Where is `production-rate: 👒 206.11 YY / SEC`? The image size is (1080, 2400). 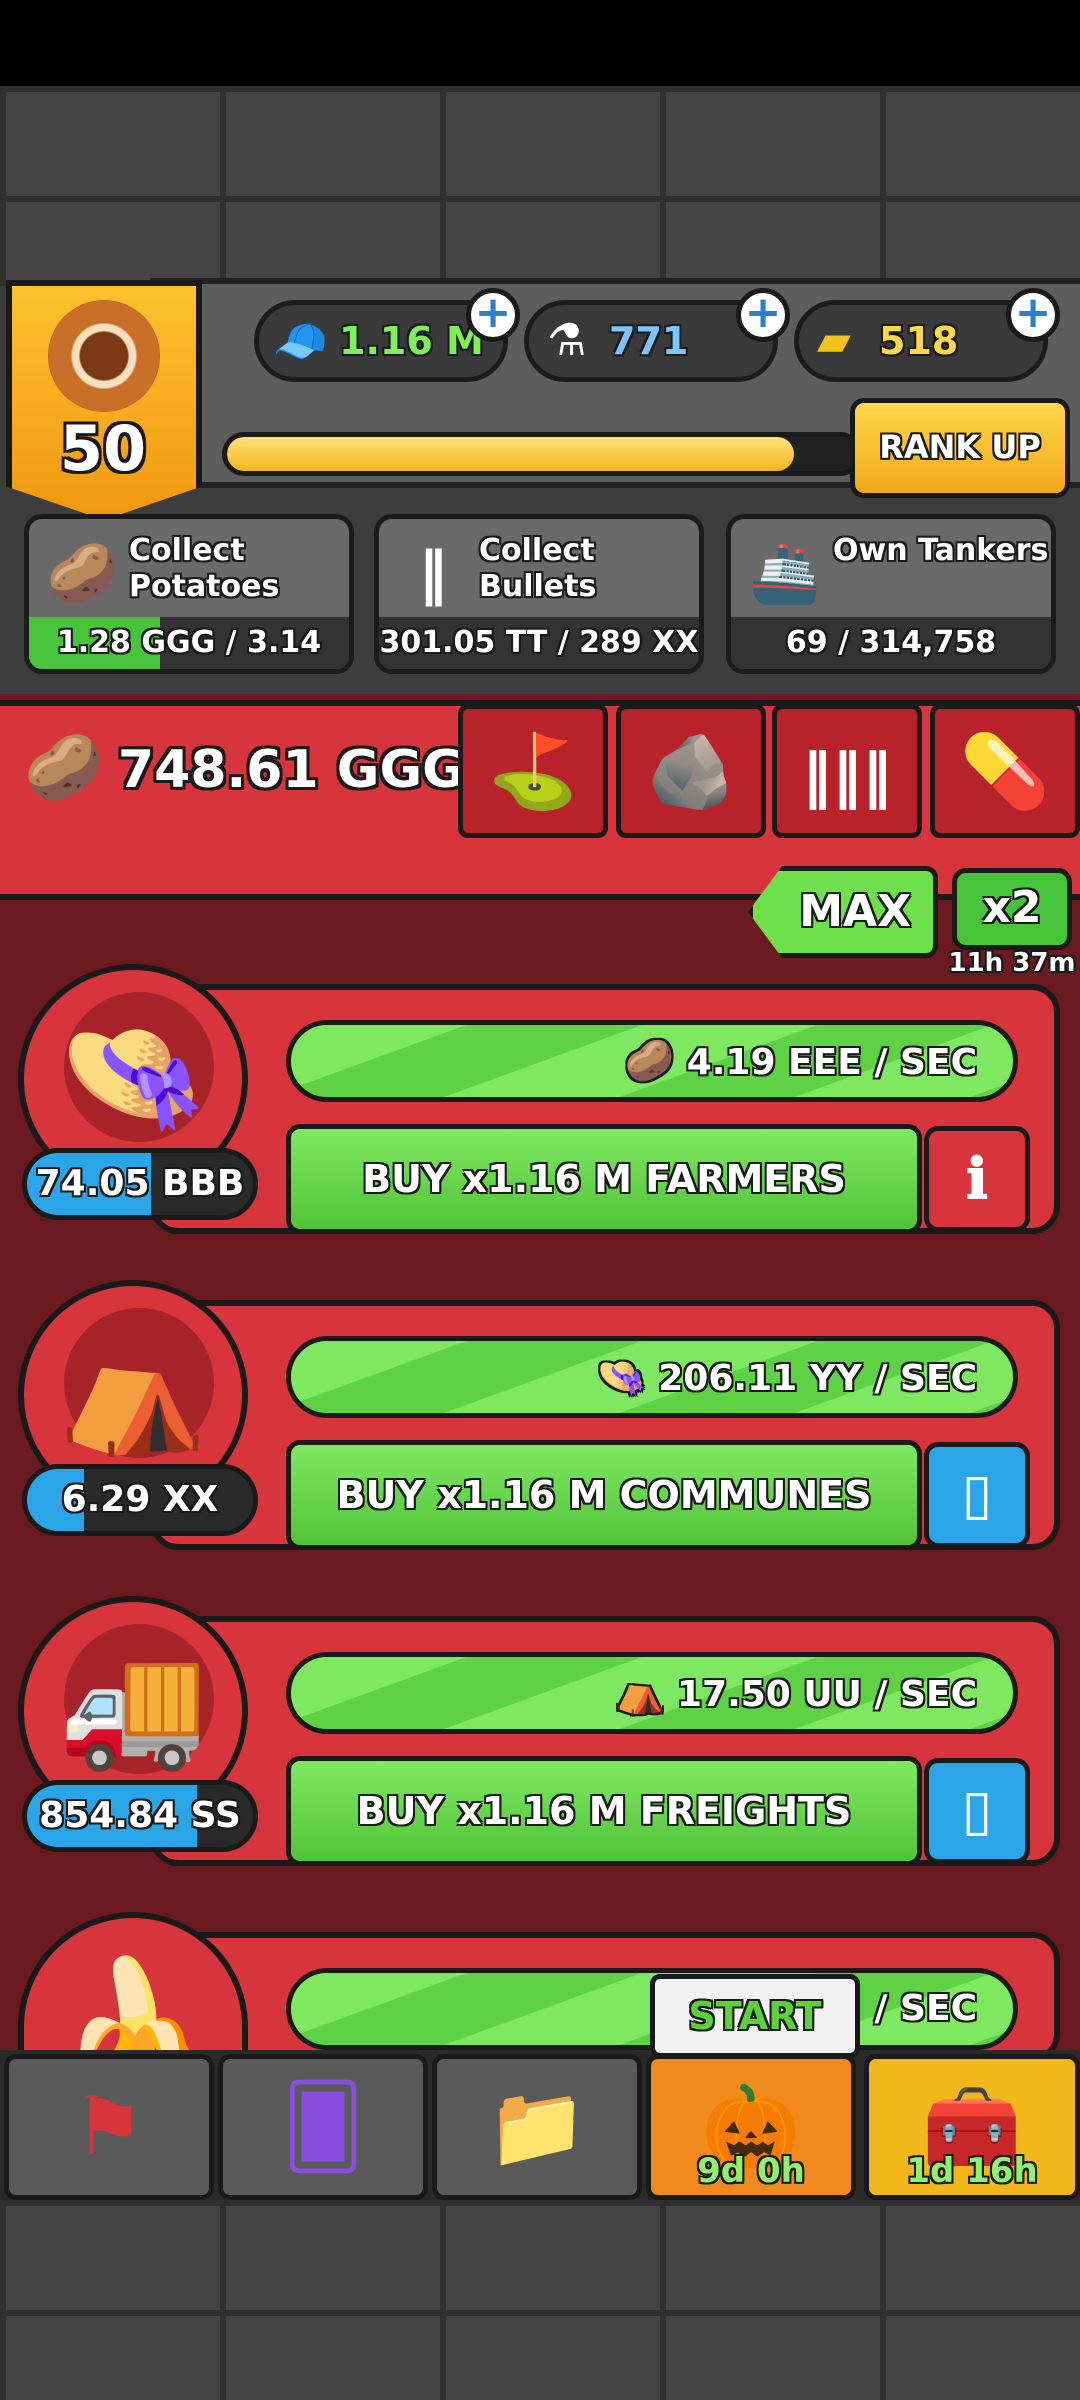
production-rate: 👒 206.11 YY / SEC is located at coordinates (652, 1377).